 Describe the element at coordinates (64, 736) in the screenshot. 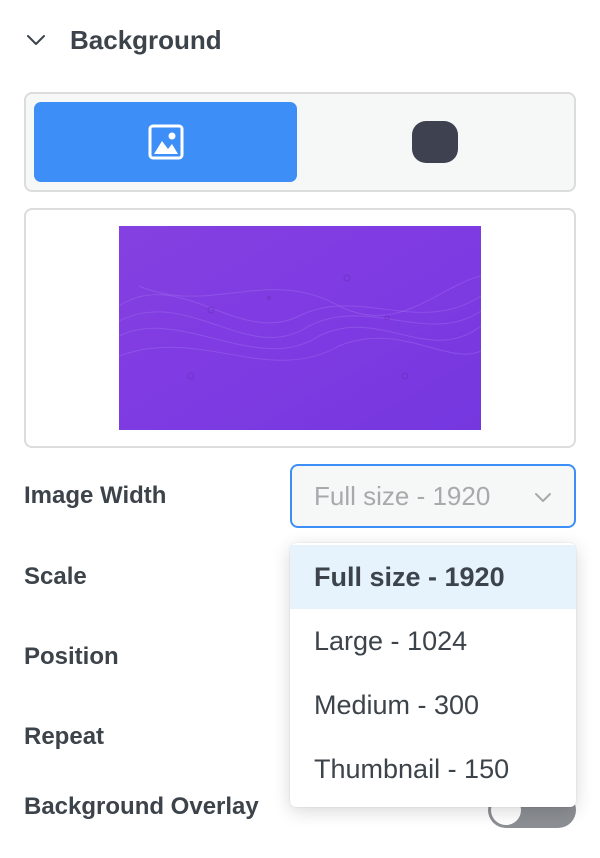

I see `repeat-label: Repeat` at that location.